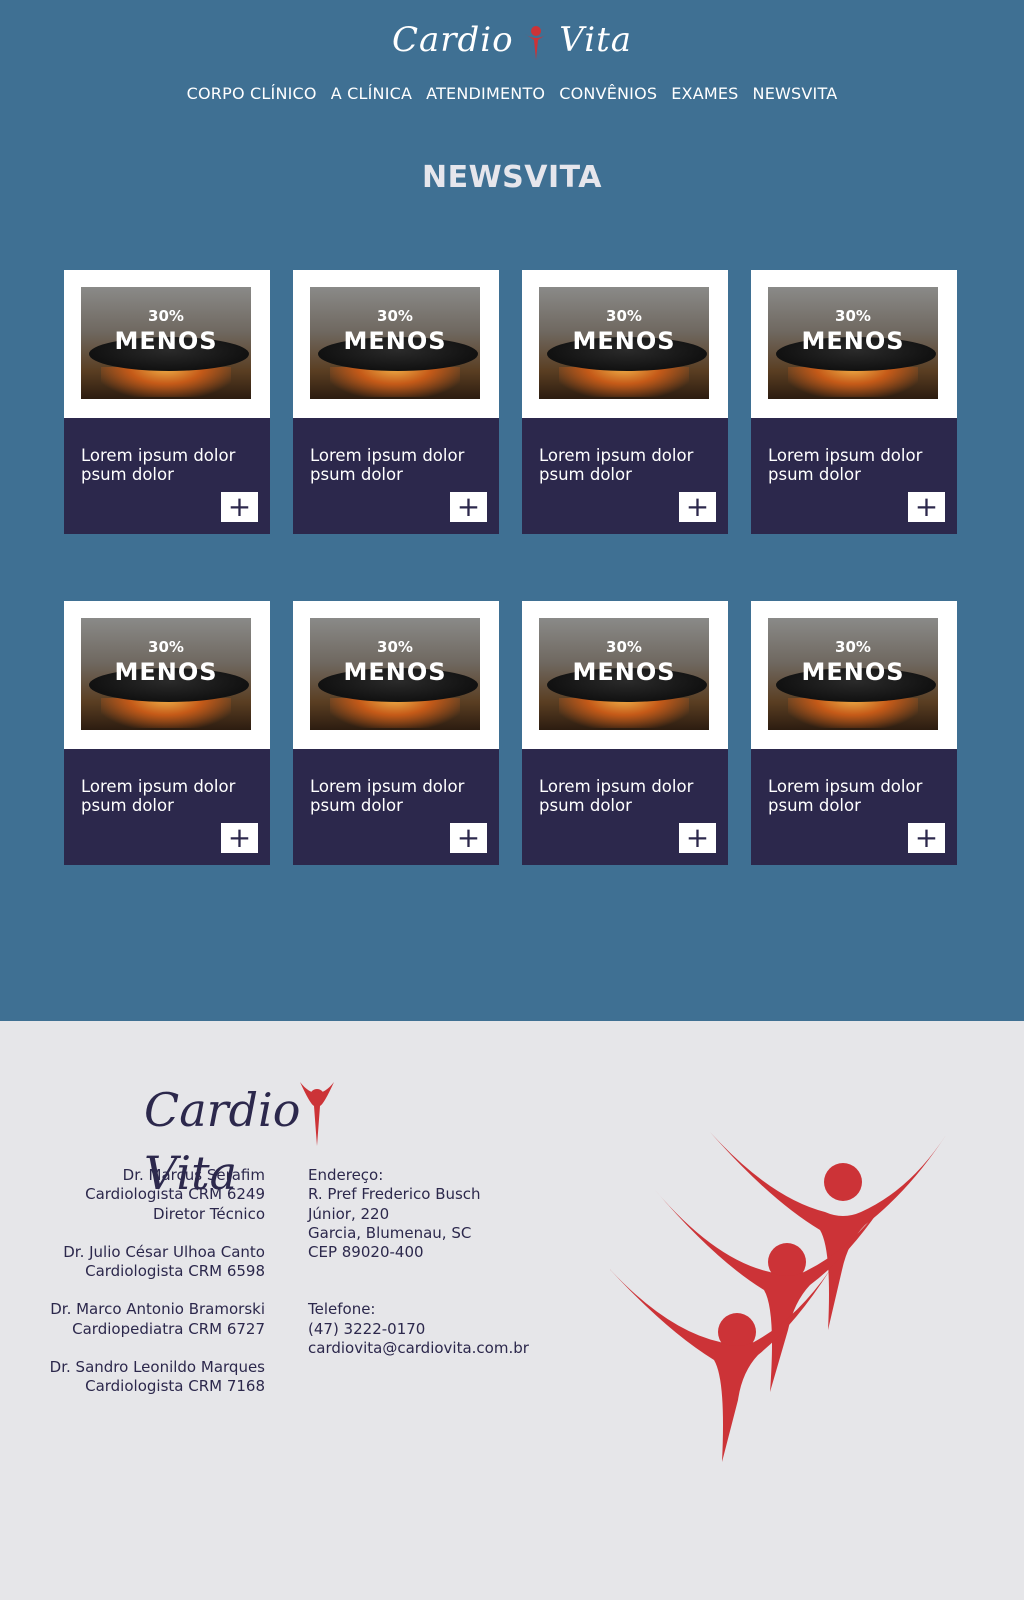 The height and width of the screenshot is (1600, 1024). Describe the element at coordinates (366, 1252) in the screenshot. I see `address-line: CEP 89020-400` at that location.